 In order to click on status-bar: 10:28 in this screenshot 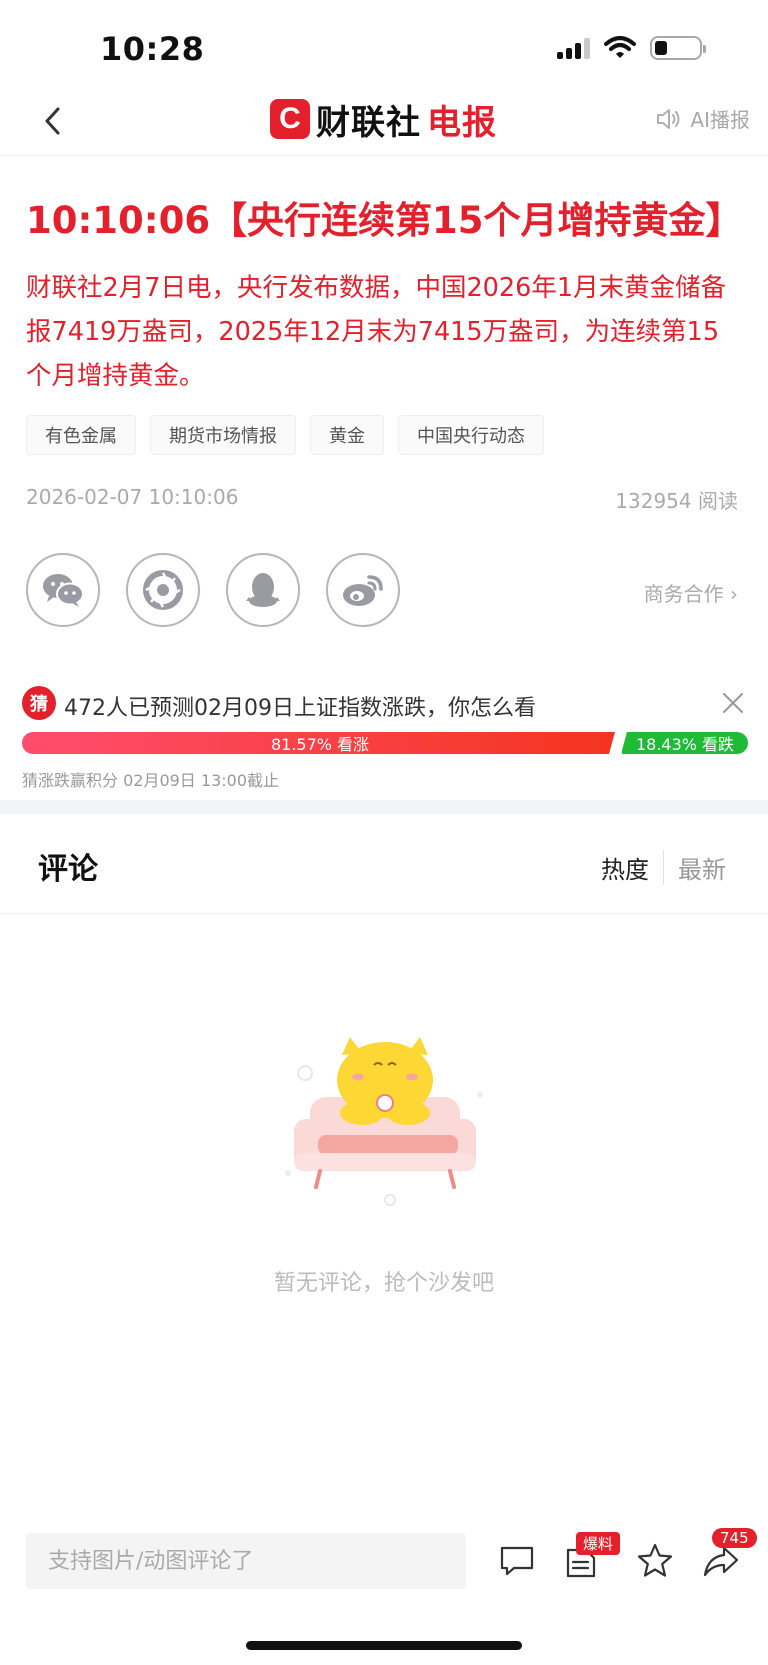, I will do `click(384, 45)`.